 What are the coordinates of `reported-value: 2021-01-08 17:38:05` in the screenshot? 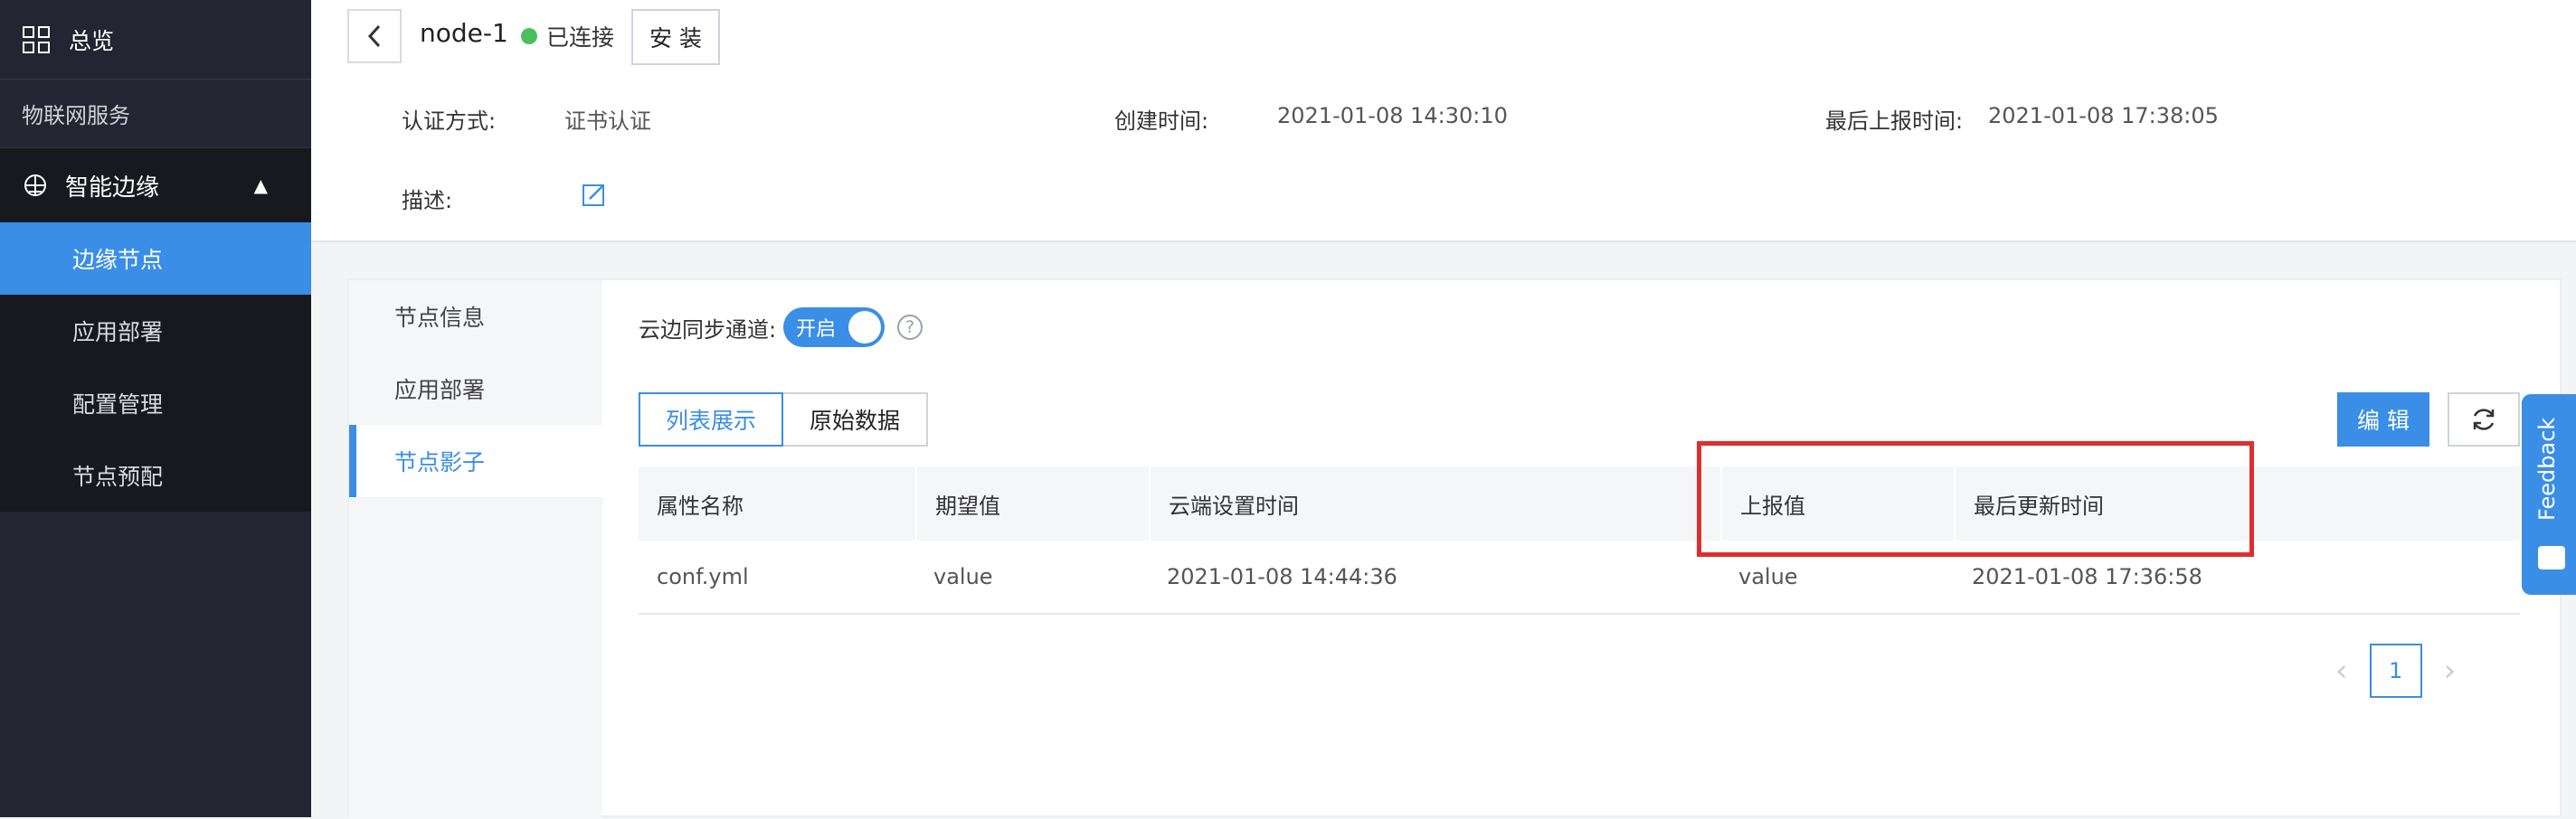 It's located at (2103, 115).